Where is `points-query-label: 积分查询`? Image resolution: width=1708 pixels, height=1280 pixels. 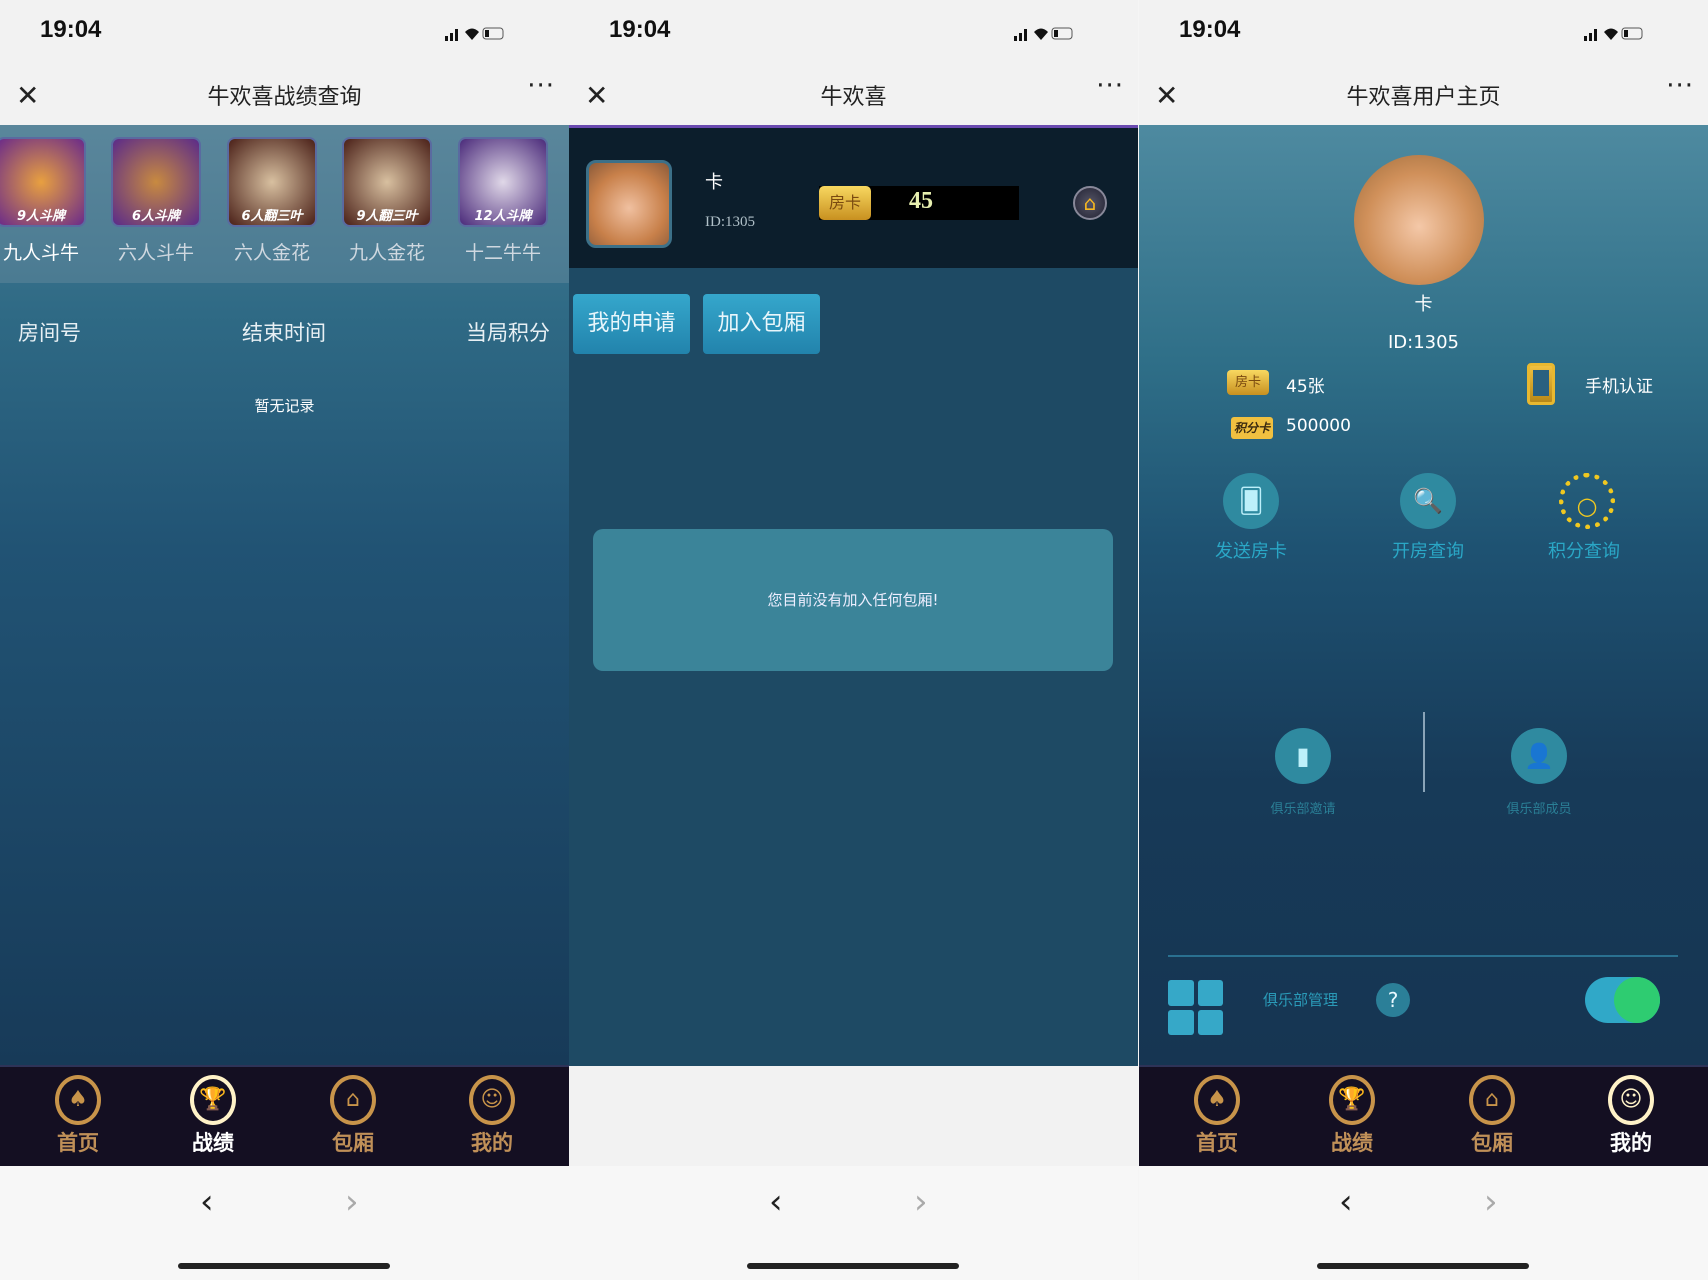
points-query-label: 积分查询 is located at coordinates (1584, 550).